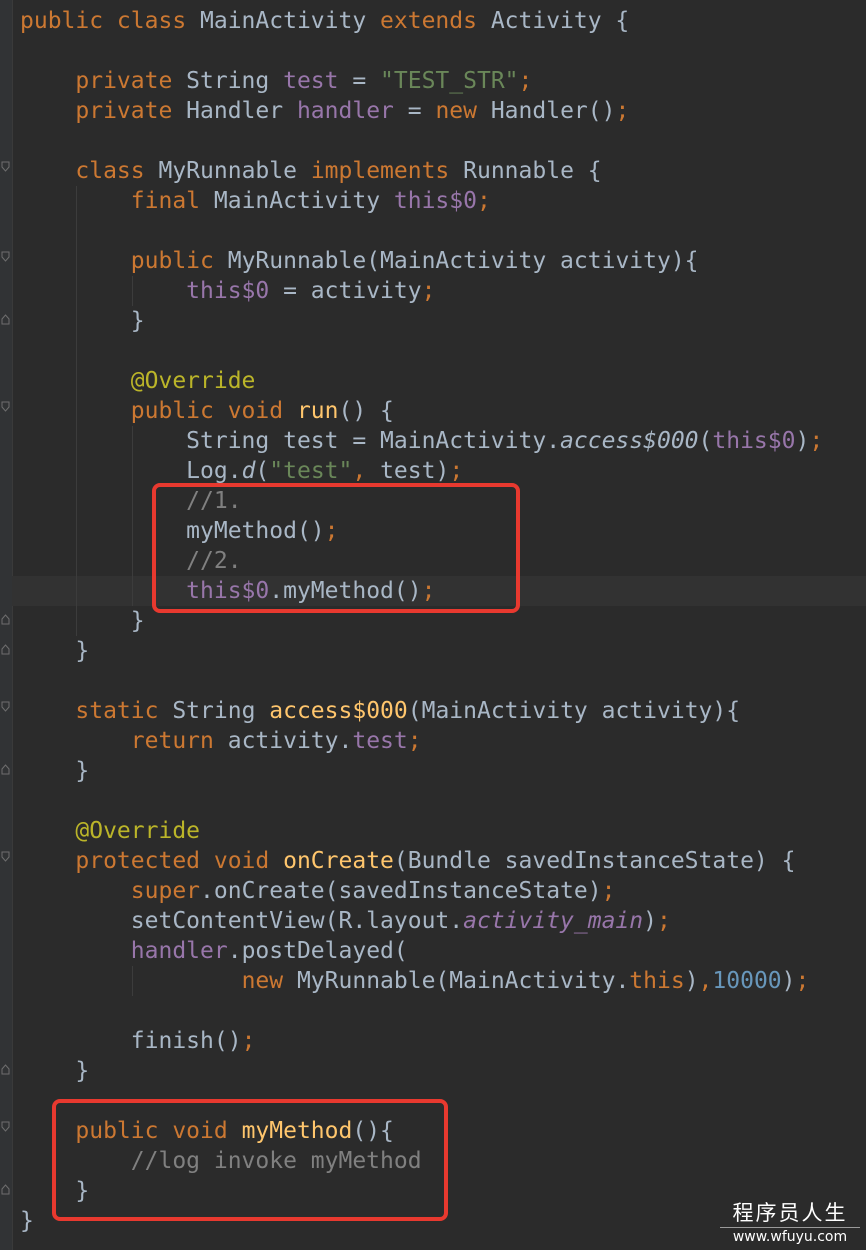 The width and height of the screenshot is (866, 1250). What do you see at coordinates (421, 471) in the screenshot?
I see `code-line: Log.d("test", test);` at bounding box center [421, 471].